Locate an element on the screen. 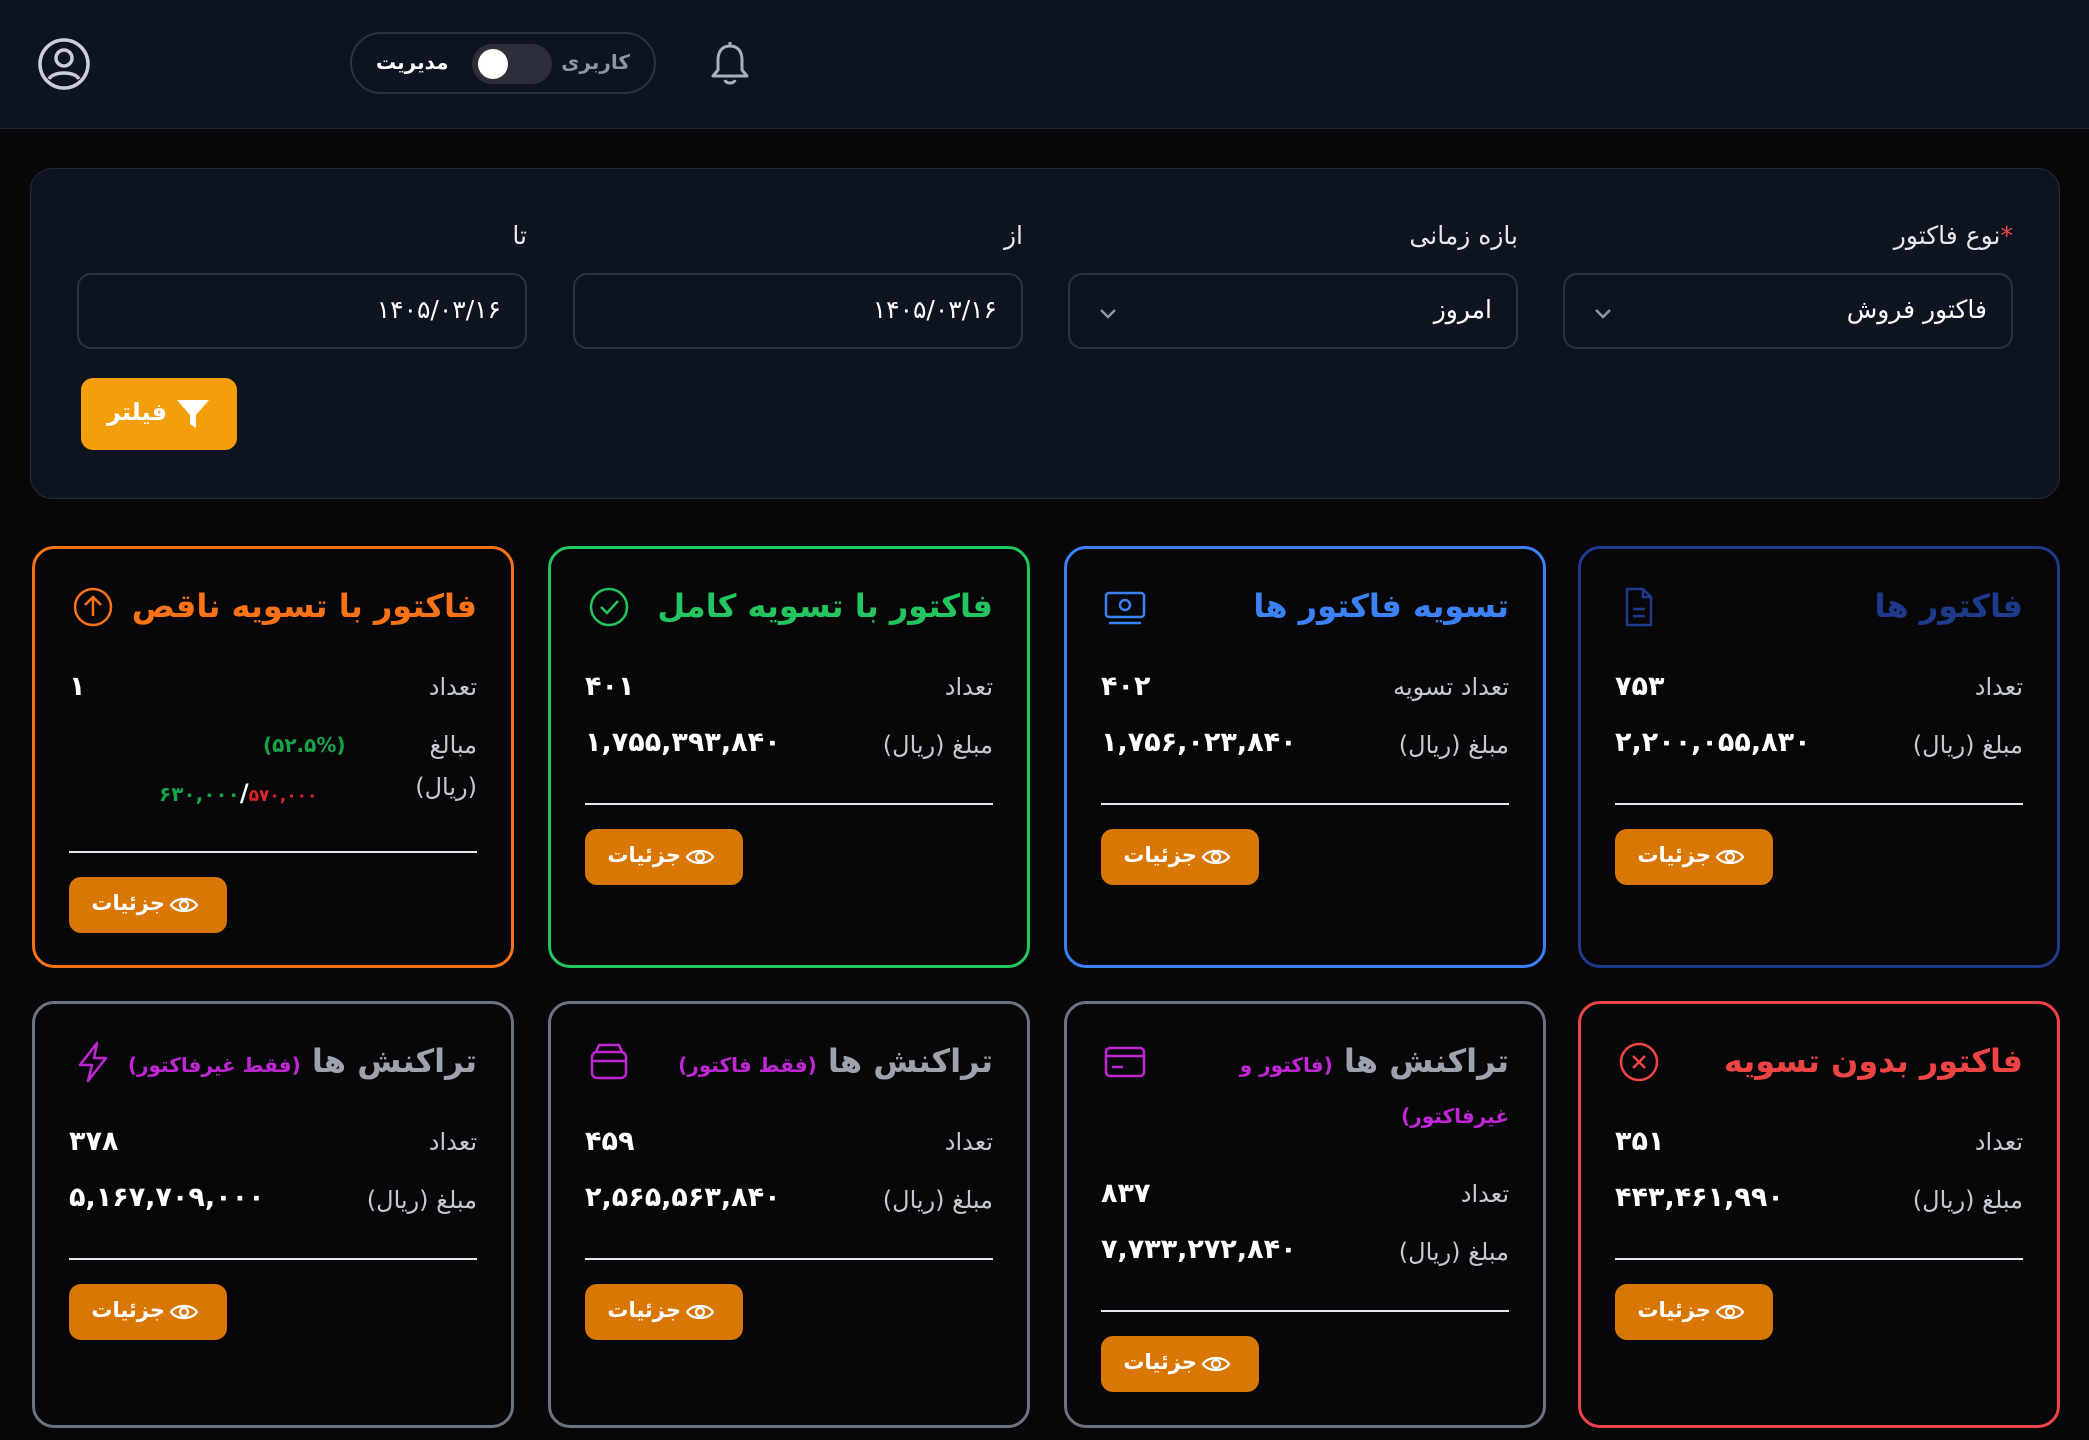 This screenshot has width=2089, height=1440. required-mark: * is located at coordinates (2007, 235).